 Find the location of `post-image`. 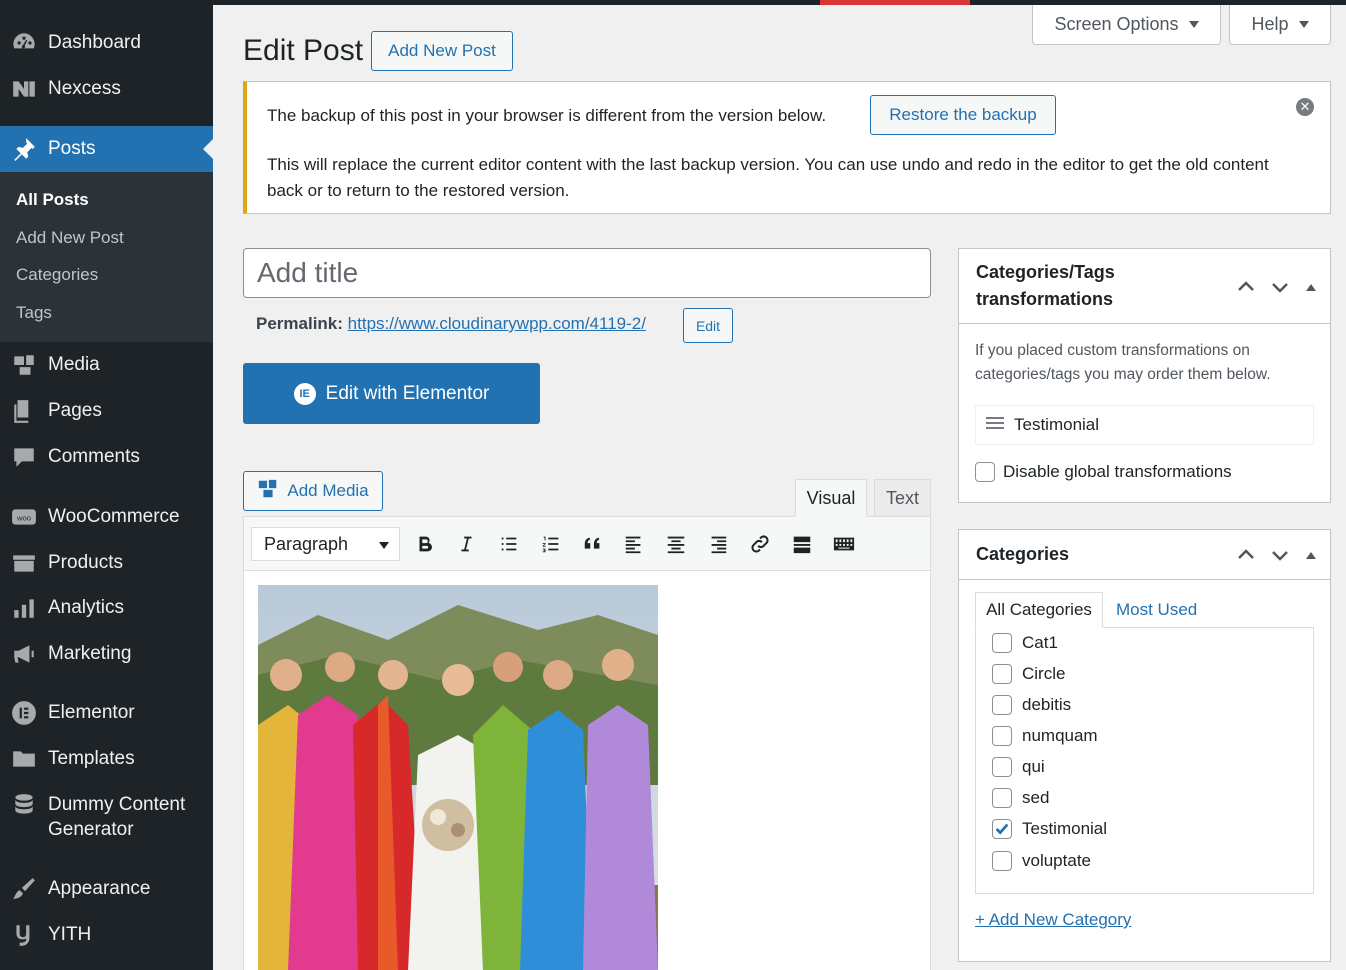

post-image is located at coordinates (458, 777).